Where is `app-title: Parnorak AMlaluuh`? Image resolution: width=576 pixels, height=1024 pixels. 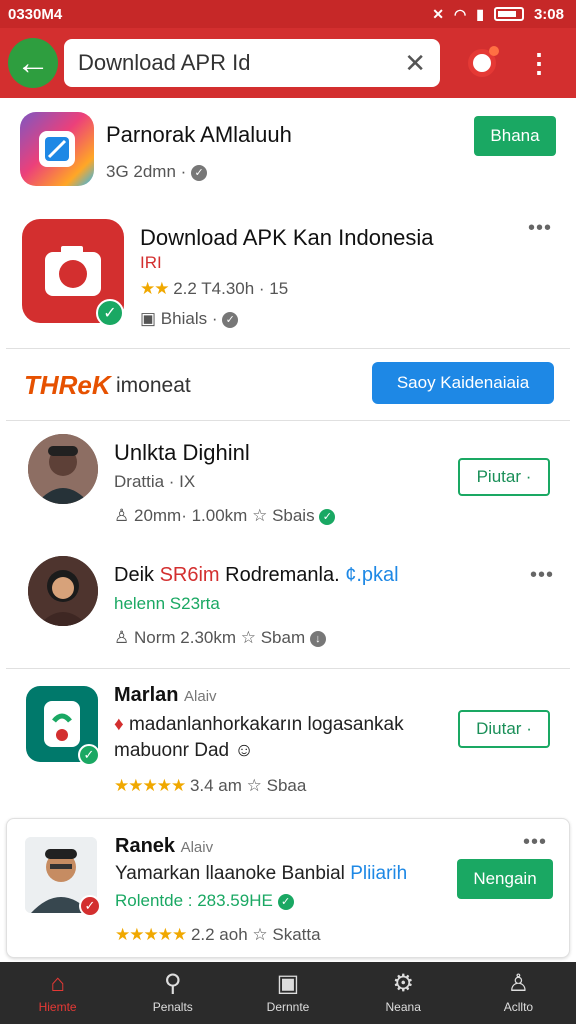
app-title: Parnorak AMlaluuh is located at coordinates (199, 135).